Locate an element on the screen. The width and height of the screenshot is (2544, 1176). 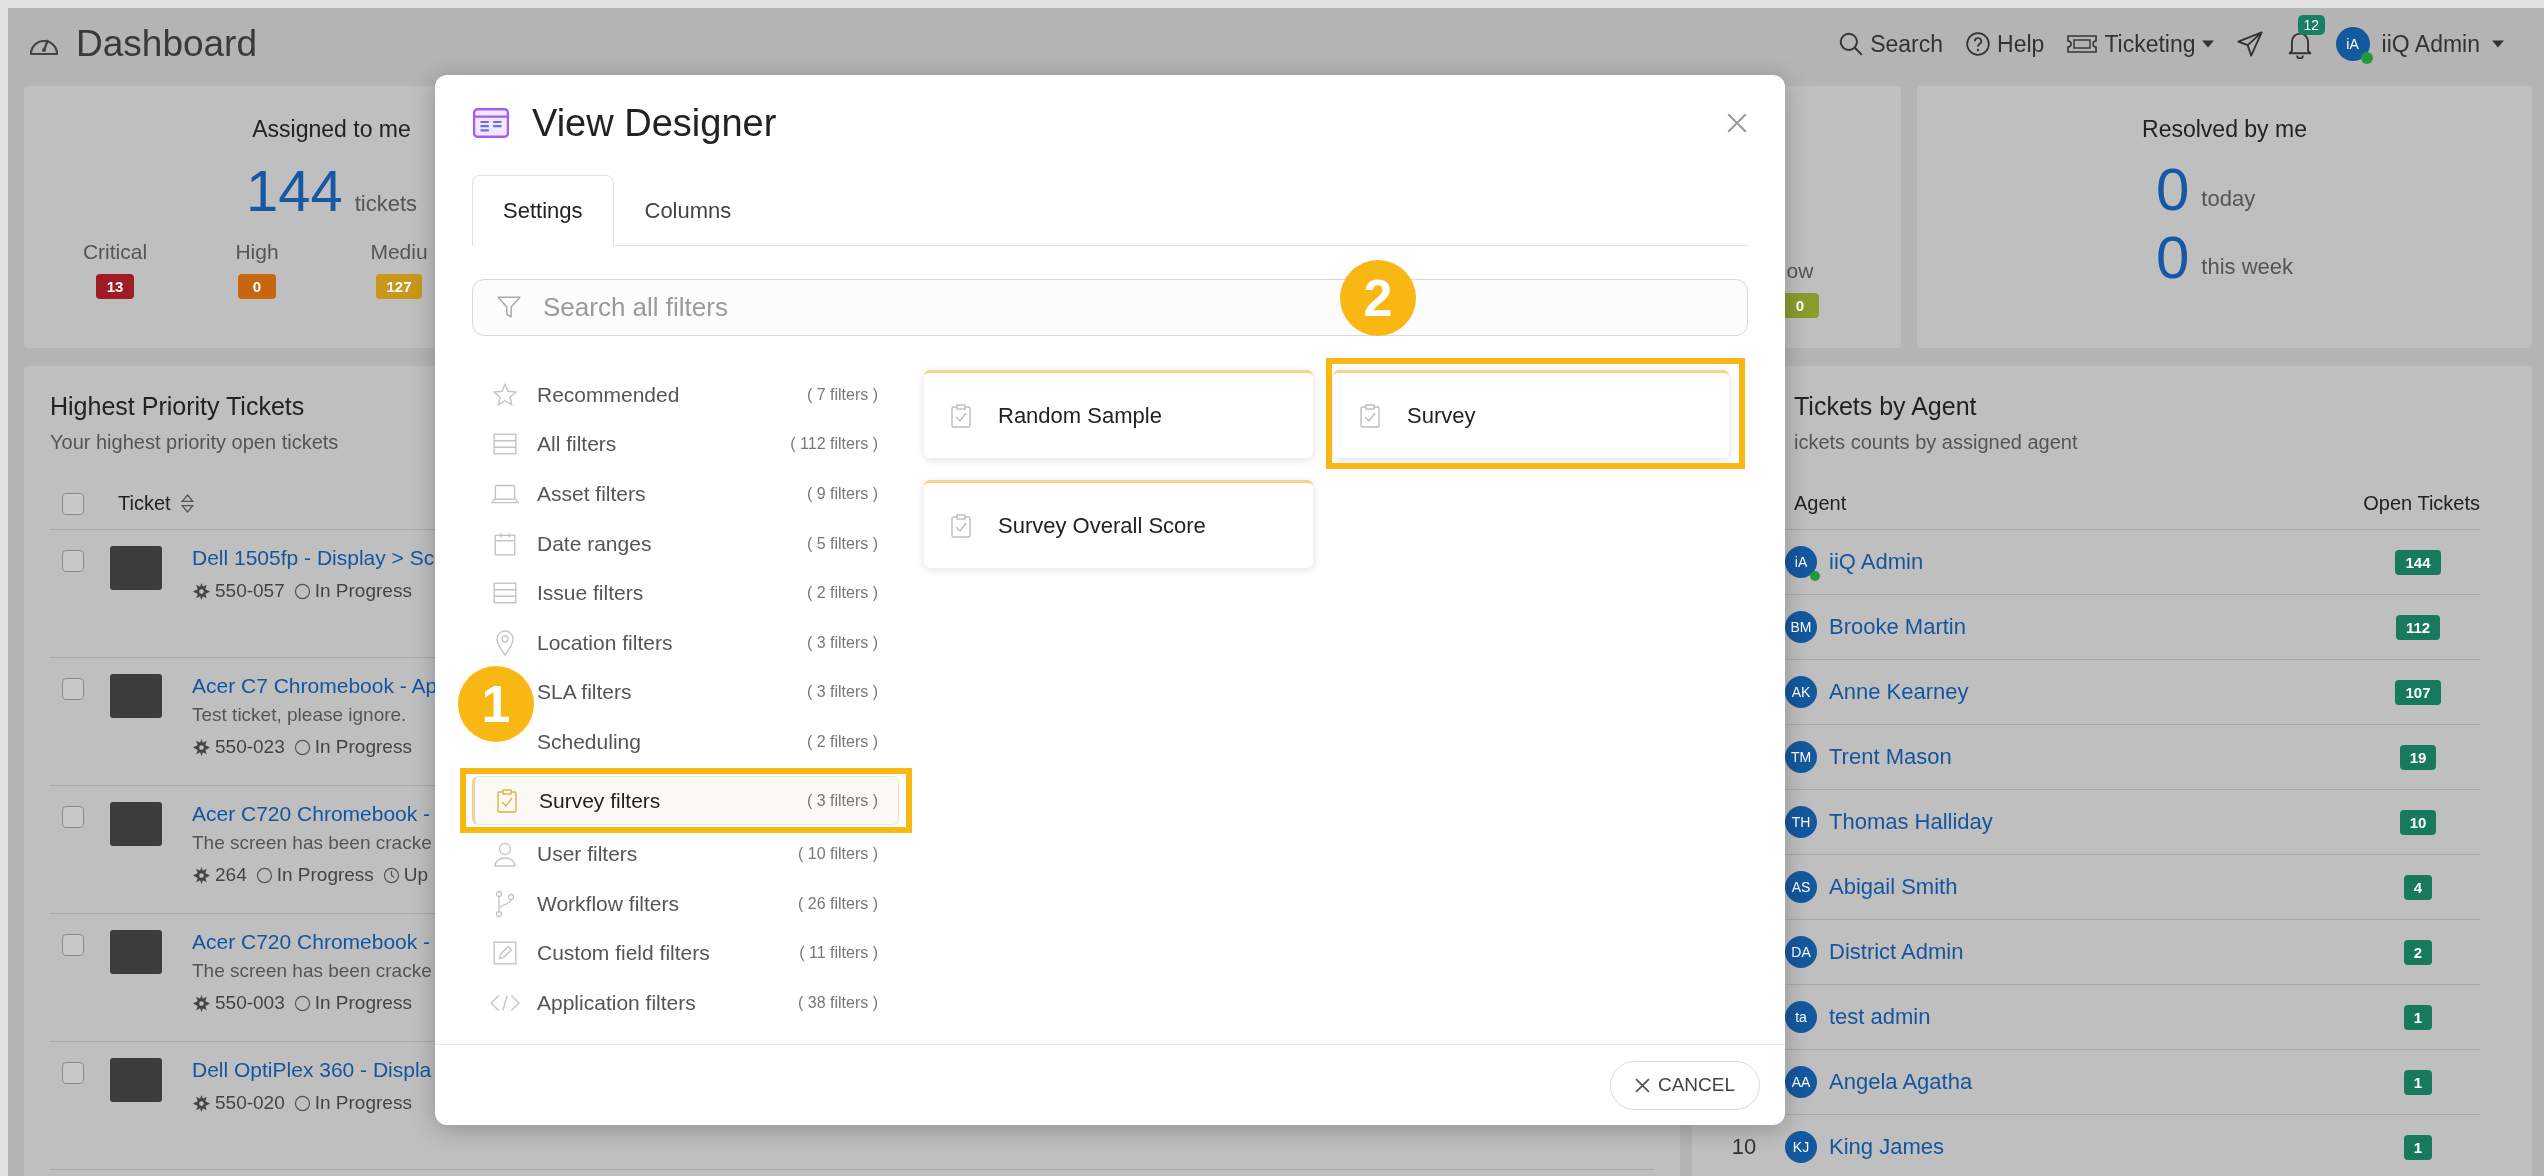
ticket-count: 144 is located at coordinates (2418, 562).